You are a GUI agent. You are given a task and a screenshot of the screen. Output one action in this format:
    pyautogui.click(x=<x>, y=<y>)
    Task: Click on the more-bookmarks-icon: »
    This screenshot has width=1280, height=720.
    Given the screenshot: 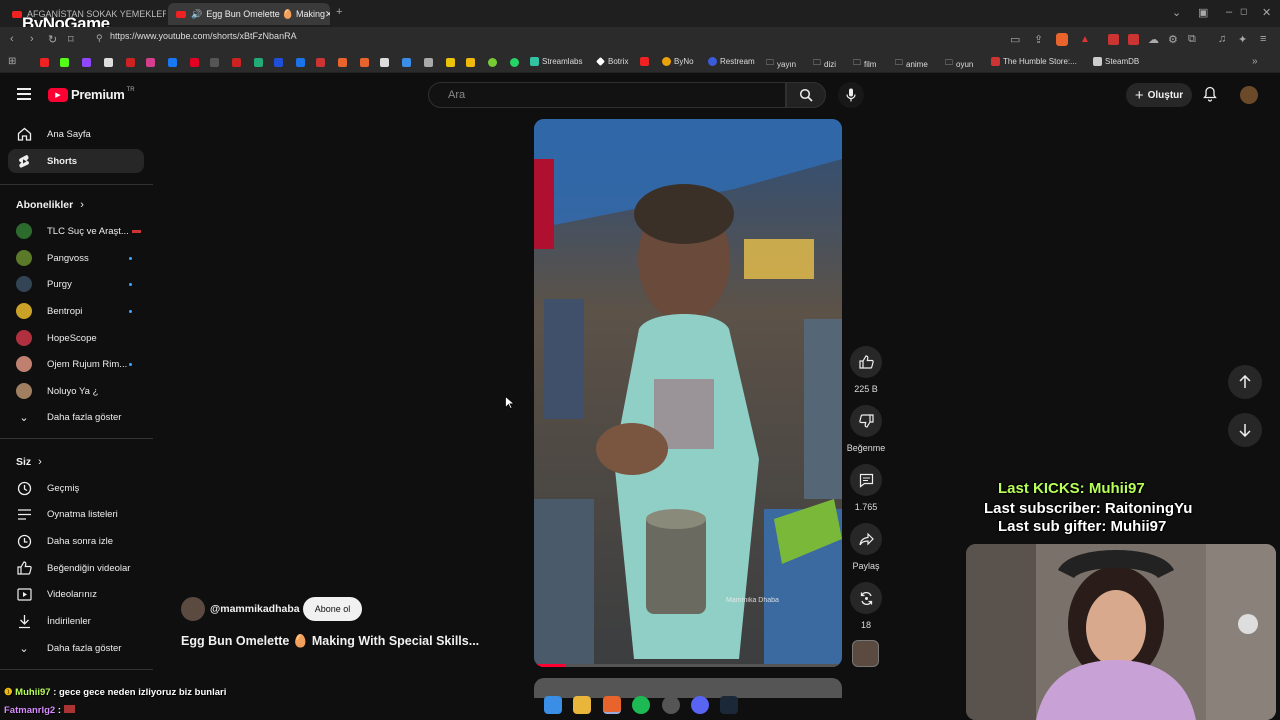 What is the action you would take?
    pyautogui.click(x=1255, y=61)
    